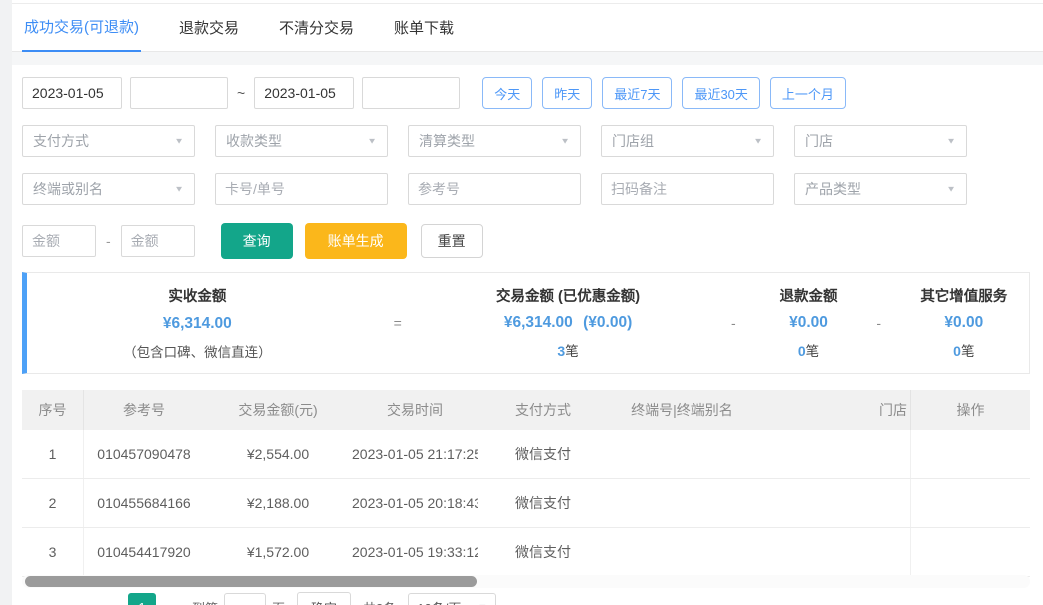 The width and height of the screenshot is (1043, 605). Describe the element at coordinates (608, 322) in the screenshot. I see `trade-amount-discount: (¥0.00)` at that location.